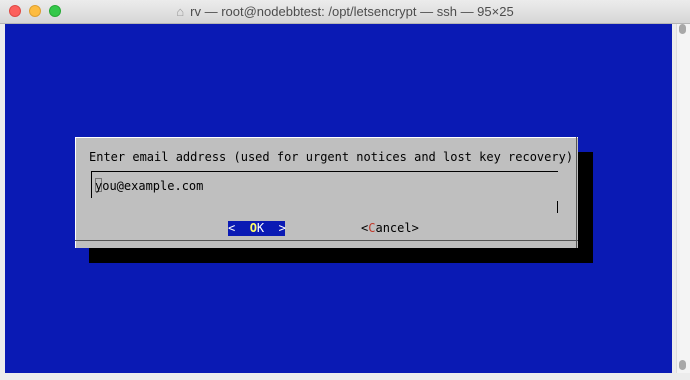 The image size is (690, 380). I want to click on email-input: you@example.com, so click(149, 186).